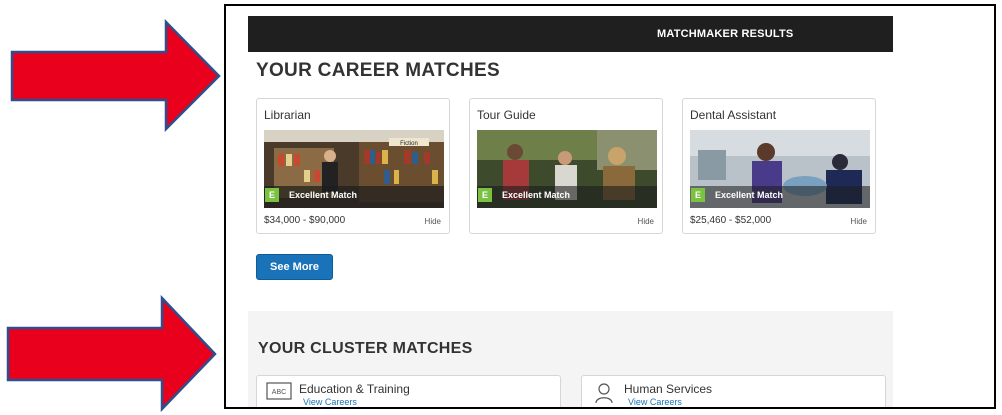 This screenshot has height=415, width=1002. I want to click on career-title: Tour Guide, so click(506, 115).